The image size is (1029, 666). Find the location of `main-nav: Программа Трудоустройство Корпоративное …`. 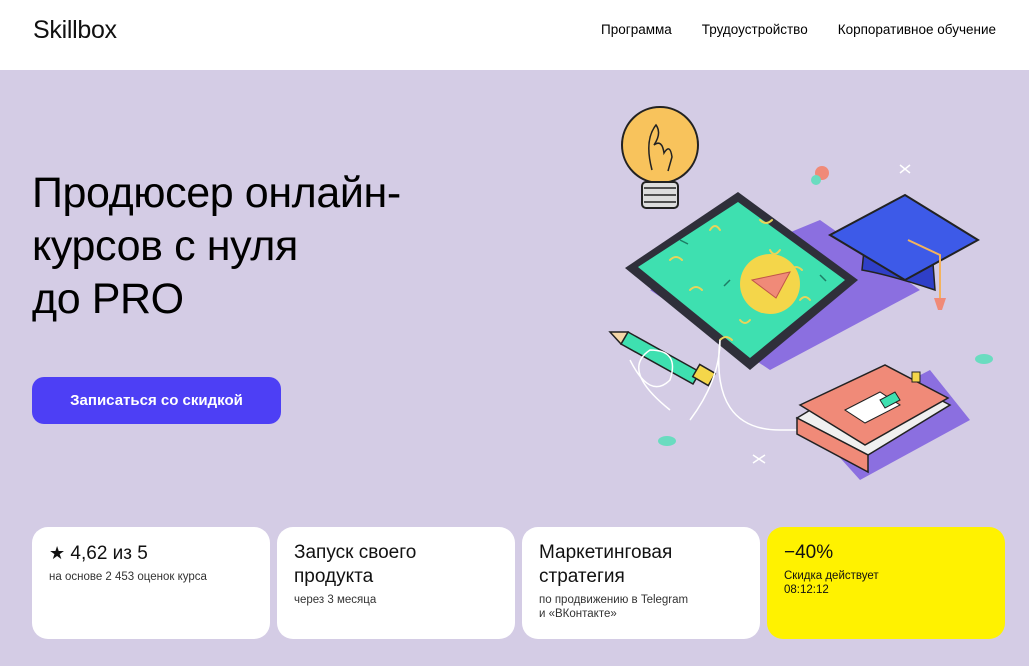

main-nav: Программа Трудоустройство Корпоративное … is located at coordinates (798, 30).